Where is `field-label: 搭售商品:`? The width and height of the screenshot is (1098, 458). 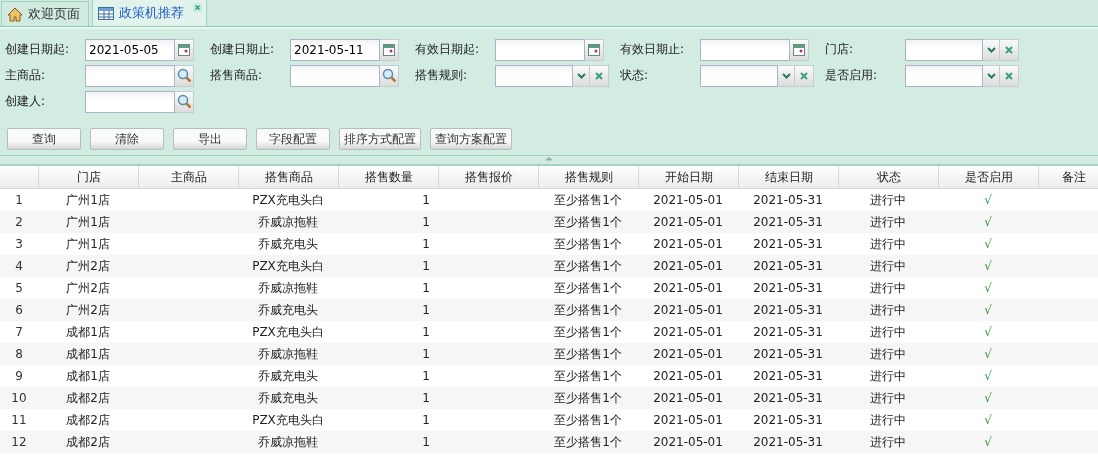
field-label: 搭售商品: is located at coordinates (237, 75).